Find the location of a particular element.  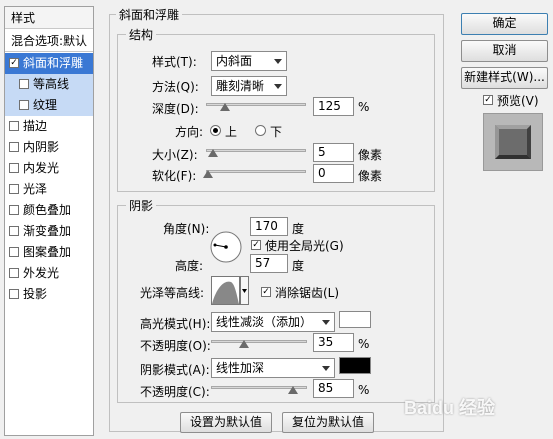

style-preview-thumbnail is located at coordinates (513, 142).